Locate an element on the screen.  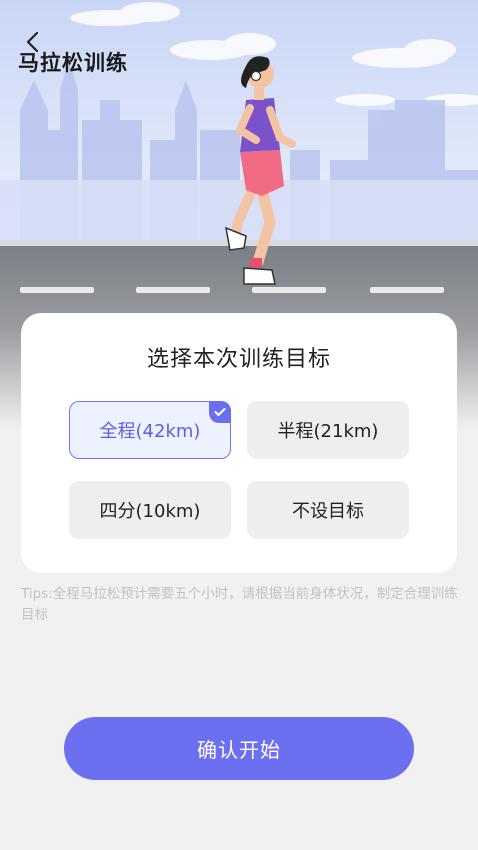
confirm-start-button: 确认开始 is located at coordinates (239, 748).